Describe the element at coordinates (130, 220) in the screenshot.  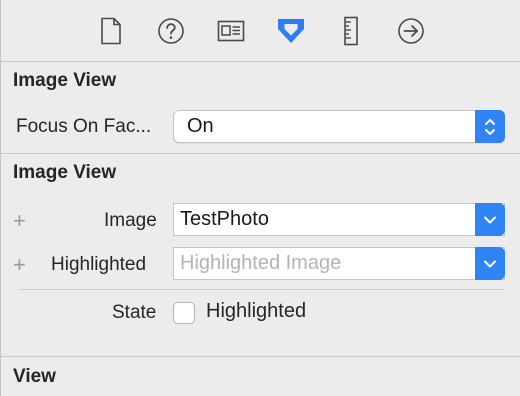
I see `image-label: Image` at that location.